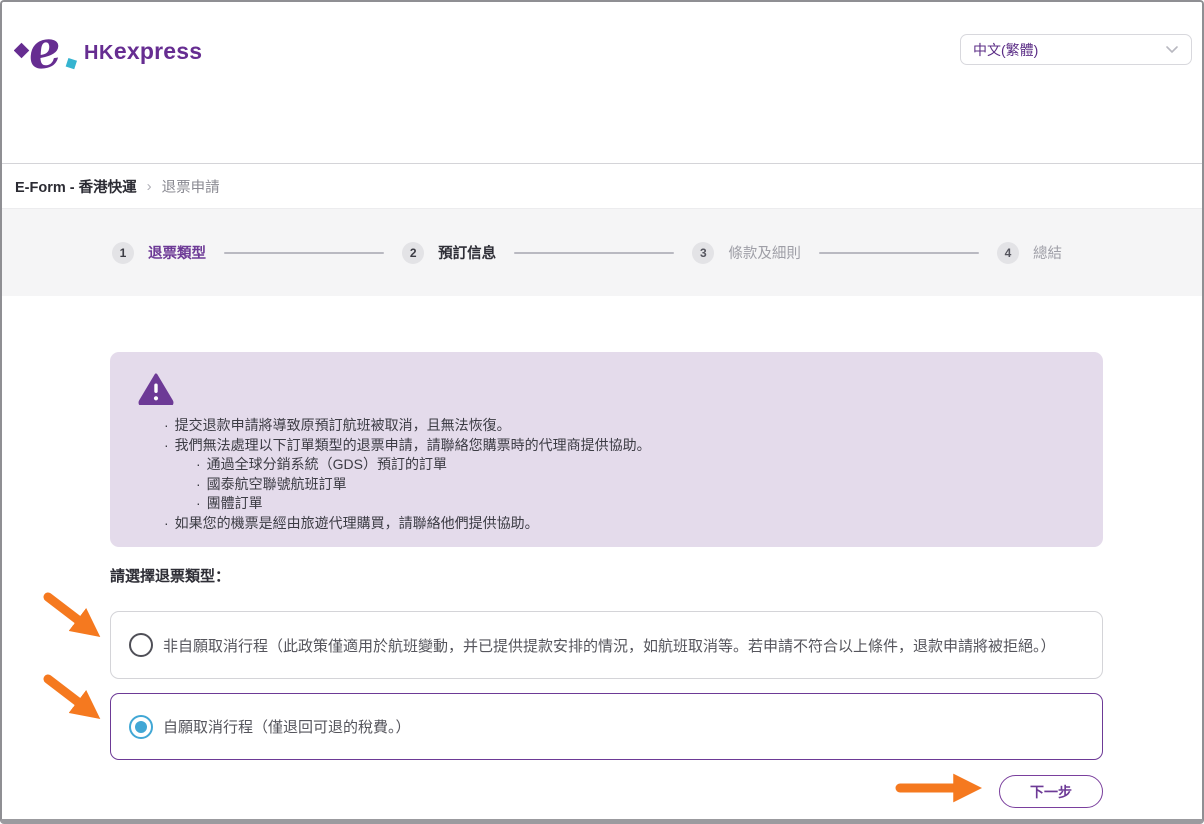  What do you see at coordinates (634, 504) in the screenshot?
I see `notice-item: · 團體訂單` at bounding box center [634, 504].